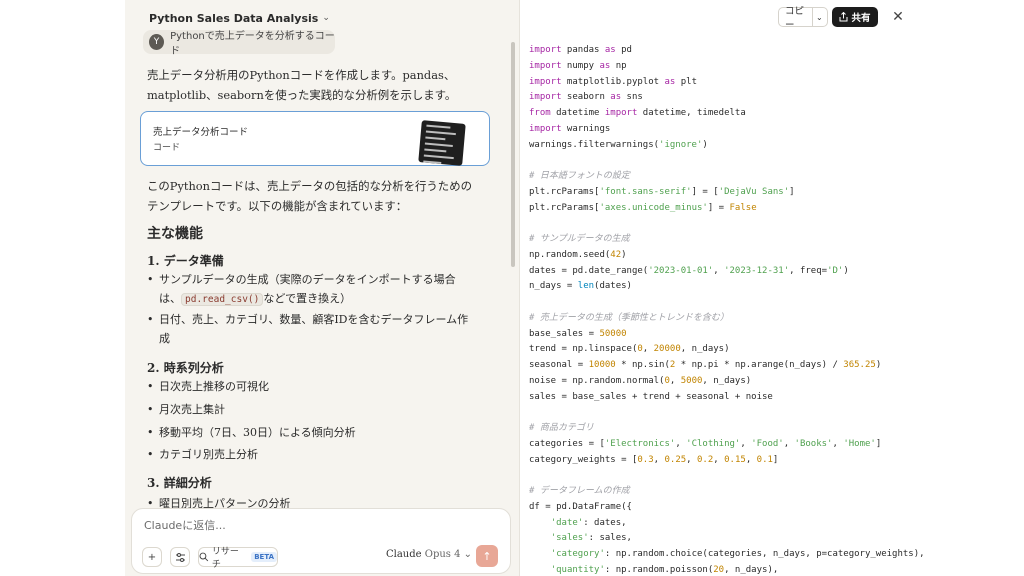  Describe the element at coordinates (252, 44) in the screenshot. I see `user-message-text: Pythonで売上データを分析するコード` at that location.